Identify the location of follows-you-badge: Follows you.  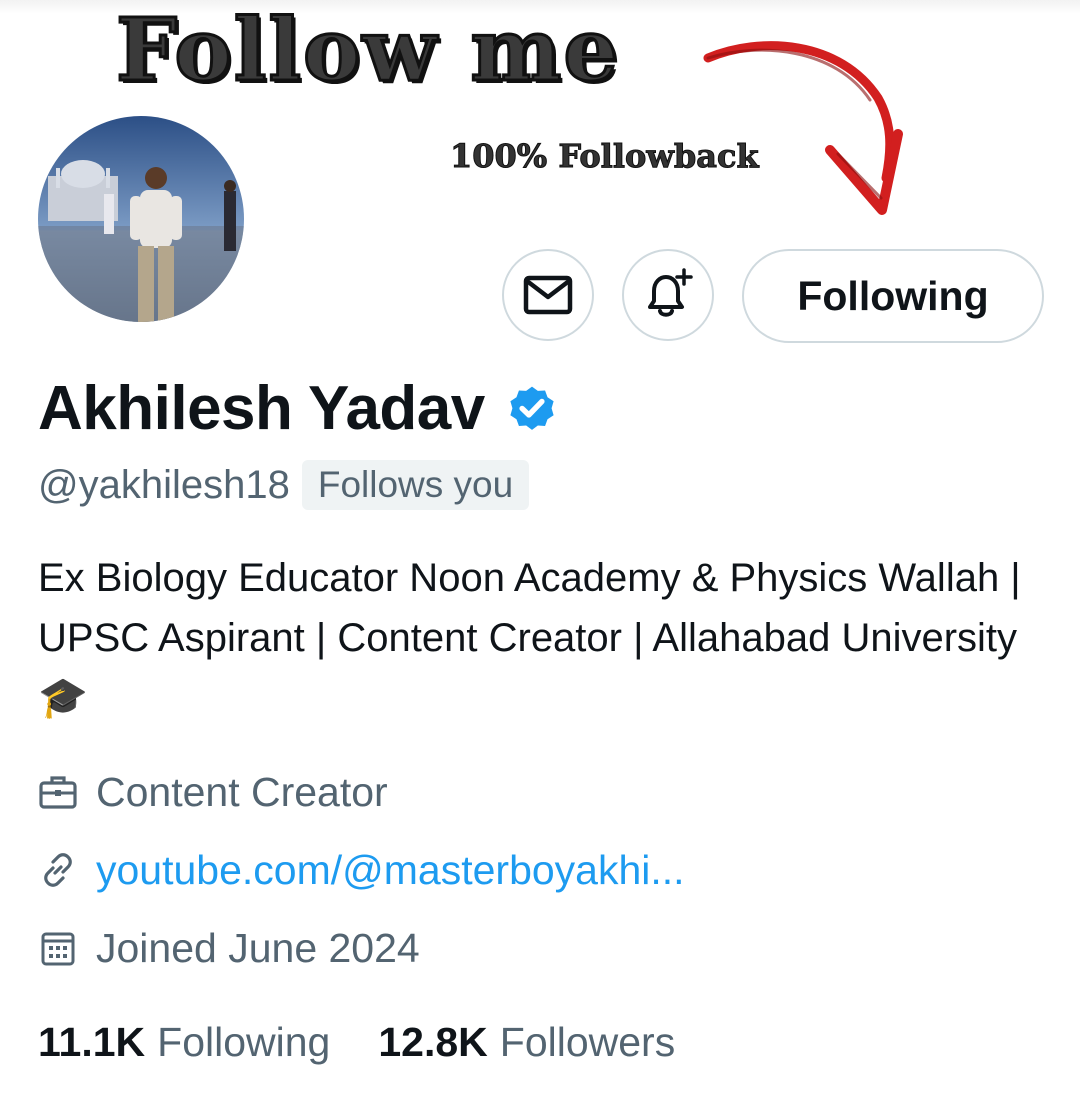
(415, 485).